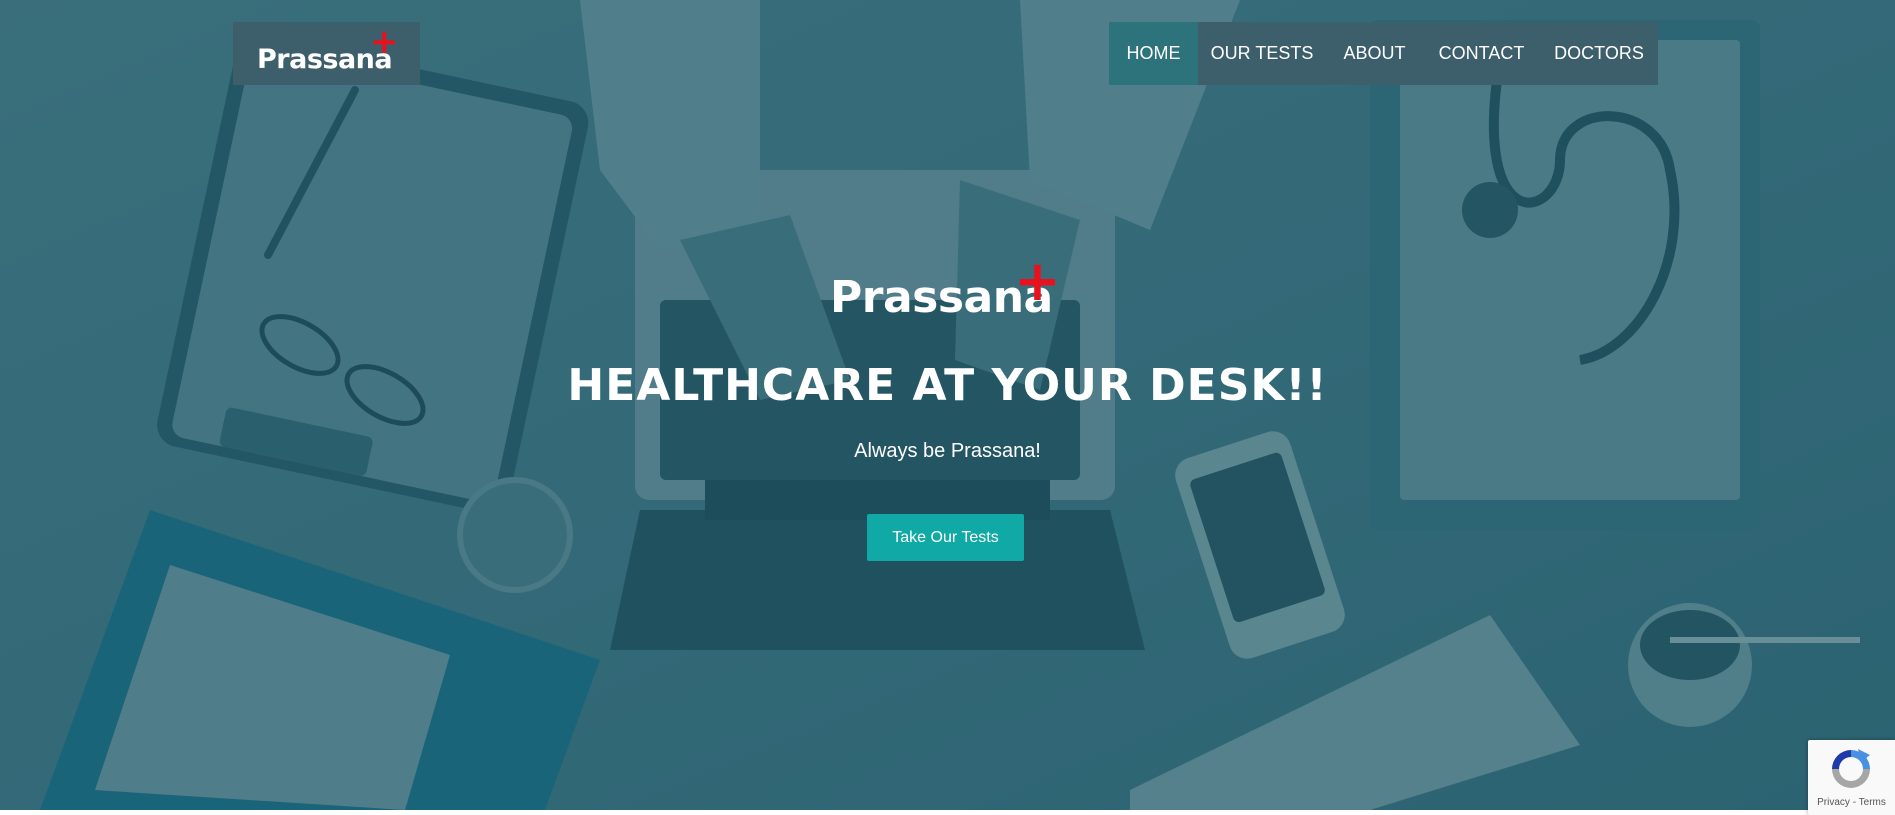  Describe the element at coordinates (1481, 53) in the screenshot. I see `nav-item-contact: CONTACT` at that location.